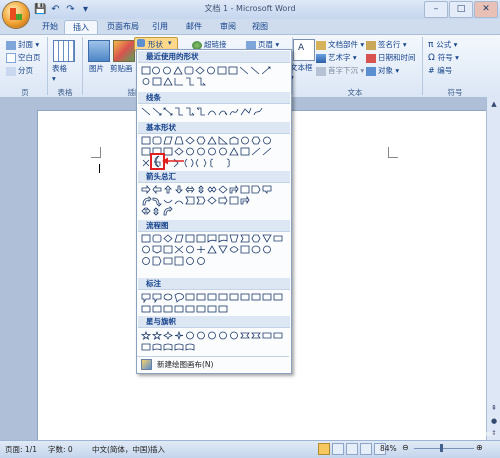 This screenshot has width=500, height=458. Describe the element at coordinates (11, 58) in the screenshot. I see `blank-page-icon` at that location.